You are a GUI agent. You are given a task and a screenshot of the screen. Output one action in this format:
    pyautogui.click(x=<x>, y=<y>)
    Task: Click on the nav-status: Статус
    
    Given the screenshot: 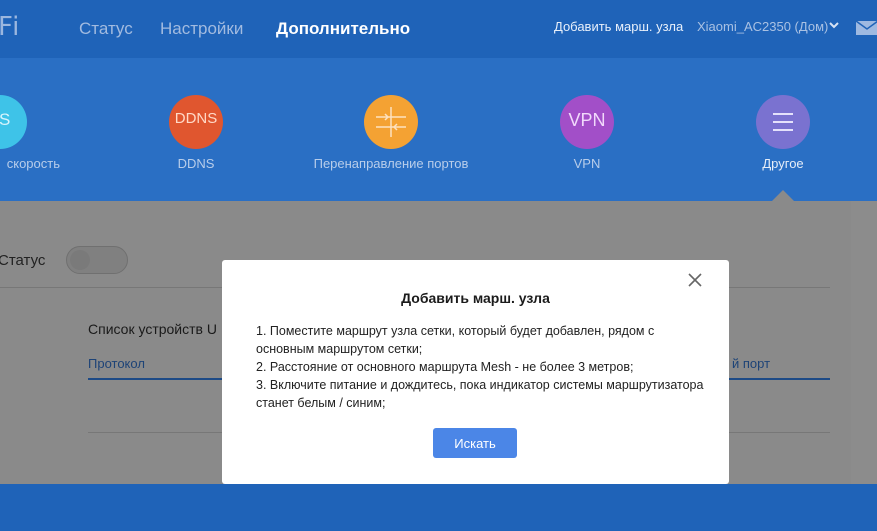 What is the action you would take?
    pyautogui.click(x=106, y=29)
    